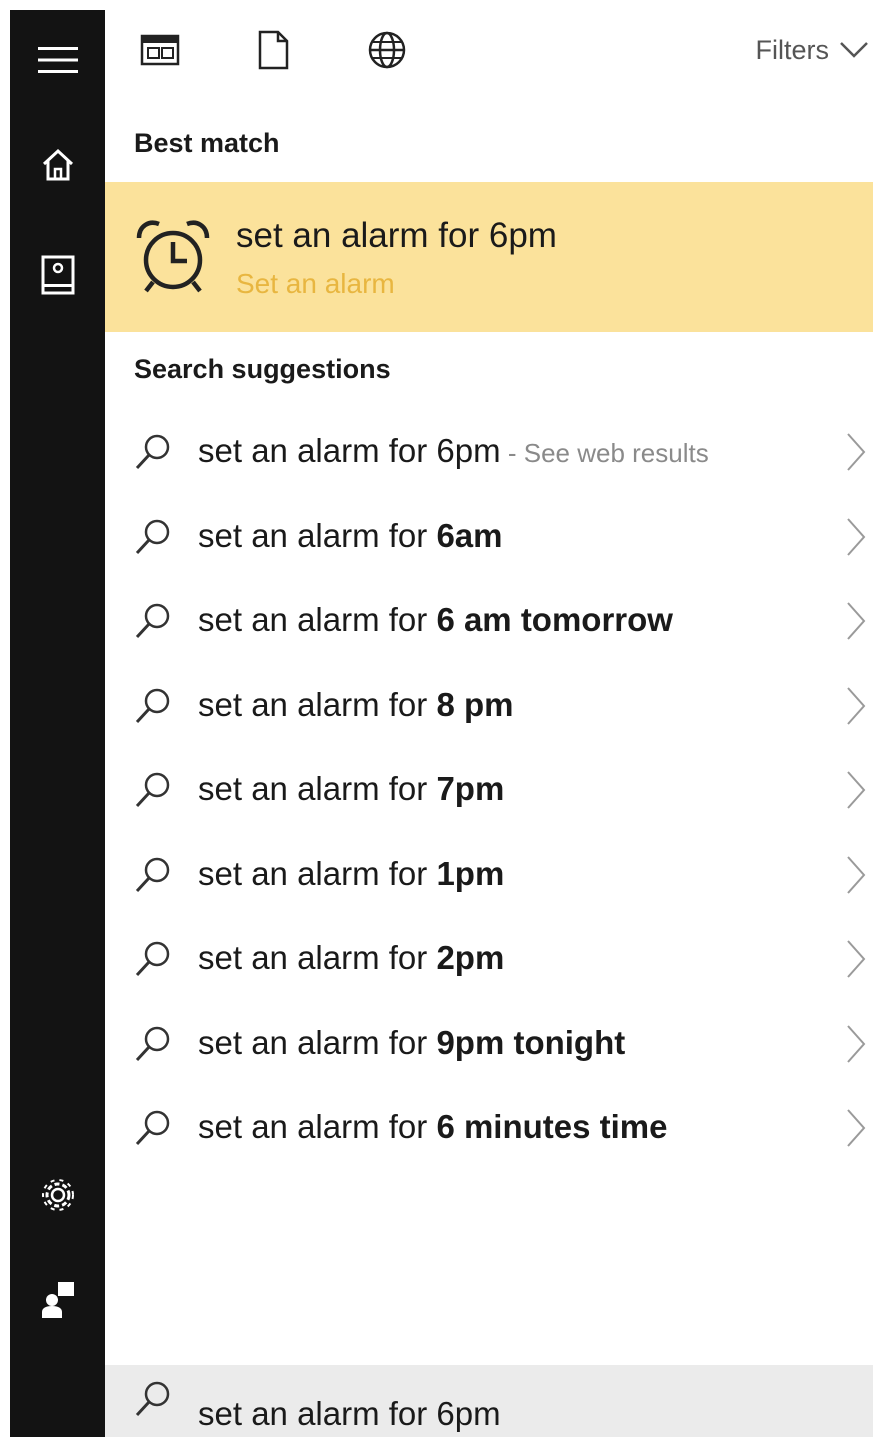 The image size is (873, 1437). I want to click on suggestion-completion: 8 pm, so click(475, 704).